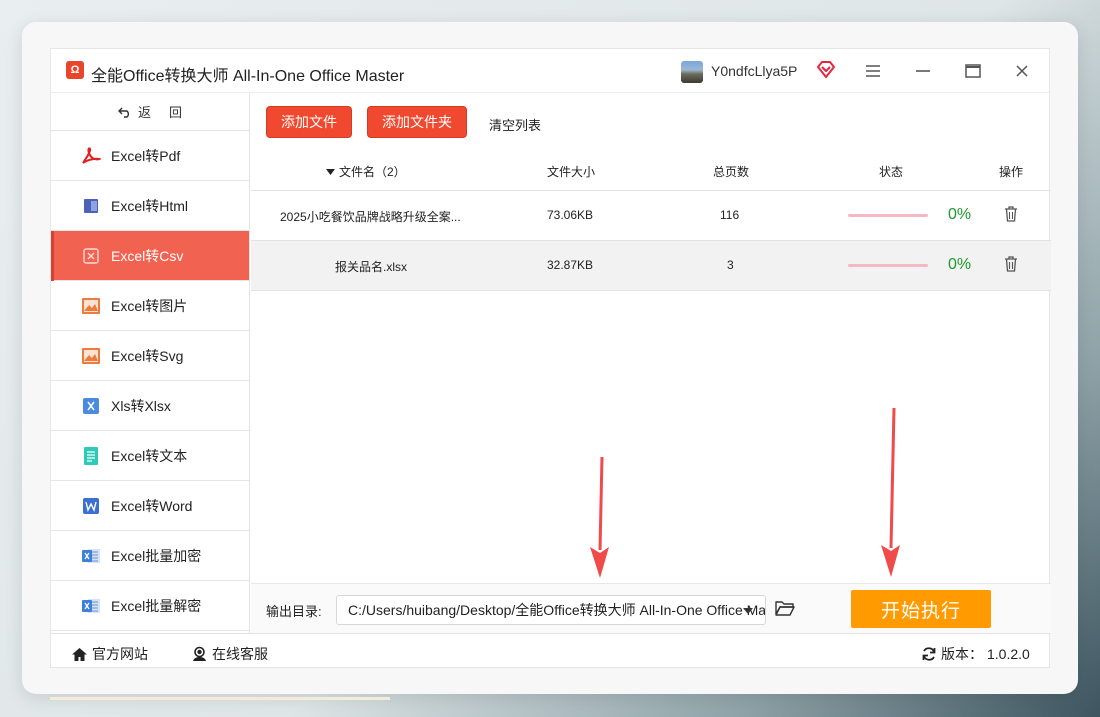  What do you see at coordinates (515, 124) in the screenshot?
I see `clear-list-button: 清空列表` at bounding box center [515, 124].